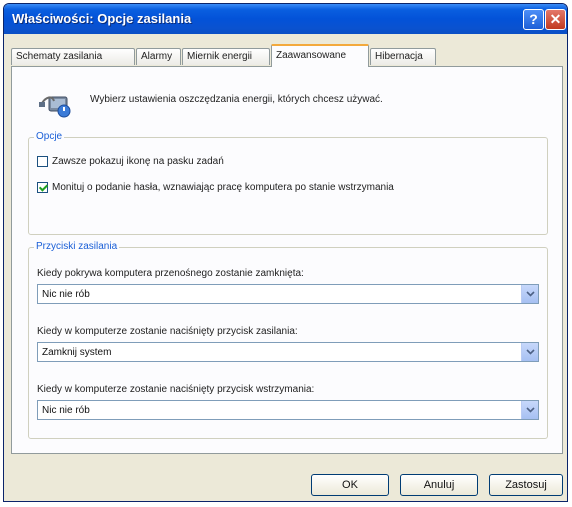 This screenshot has height=507, width=572. What do you see at coordinates (320, 55) in the screenshot?
I see `tab-advanced: Zaawansowane` at bounding box center [320, 55].